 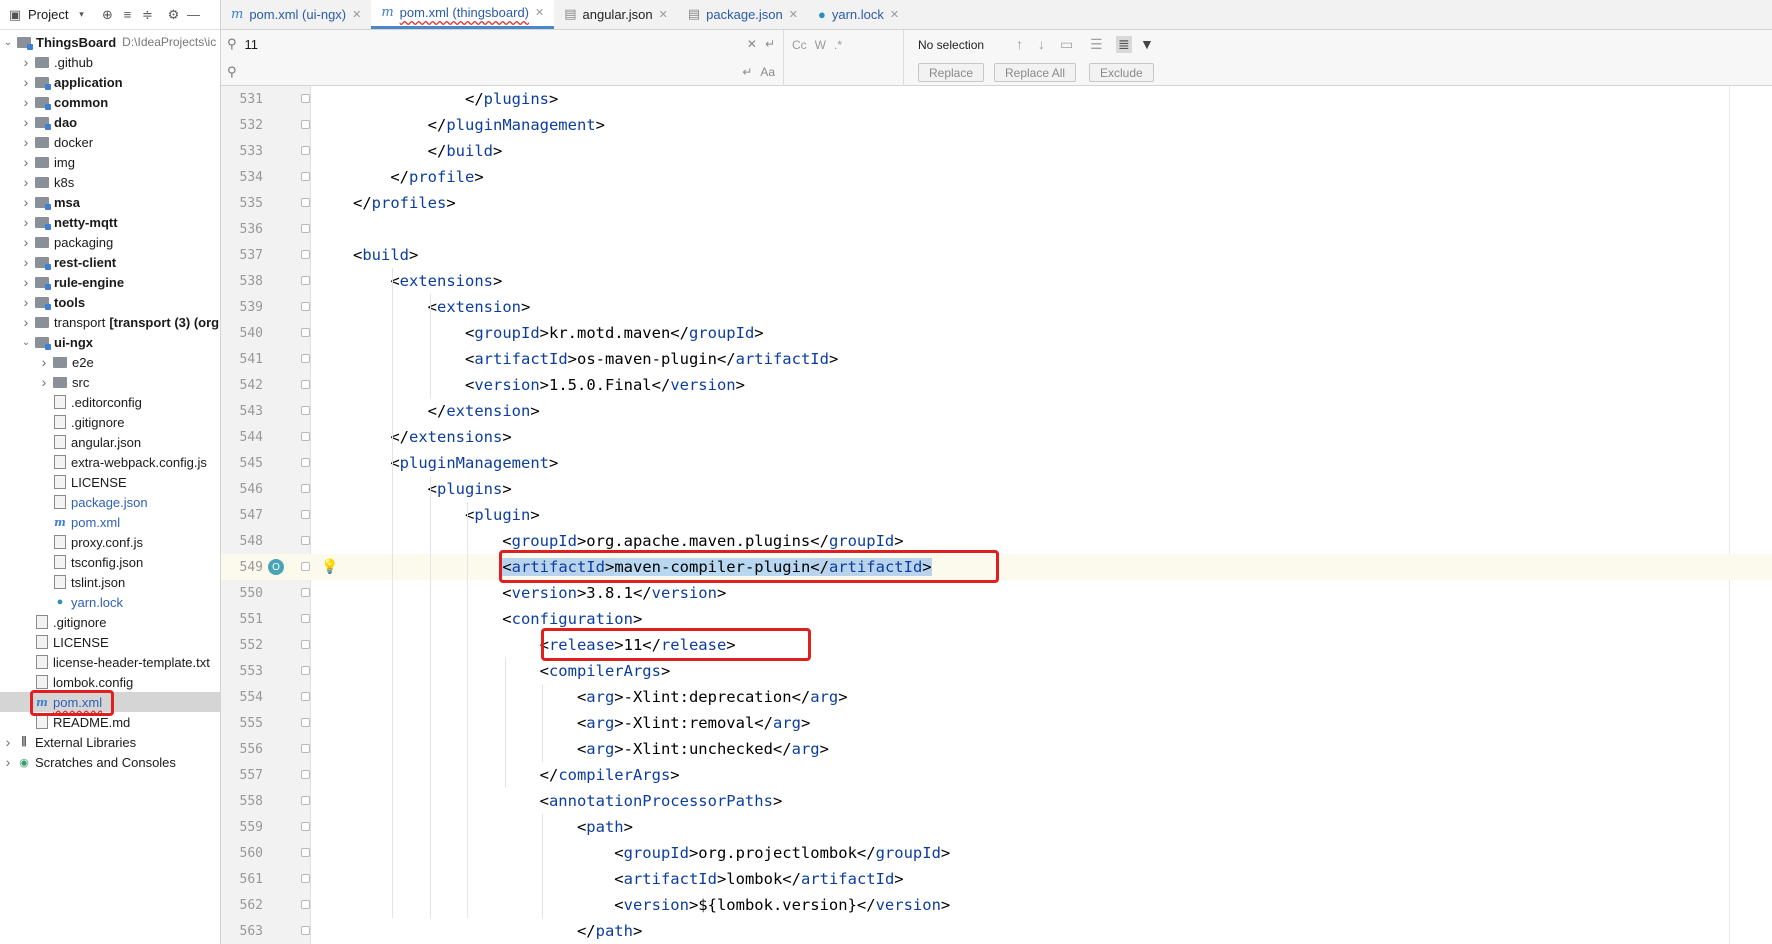 I want to click on code-line: 559 <path>, so click(x=996, y=827).